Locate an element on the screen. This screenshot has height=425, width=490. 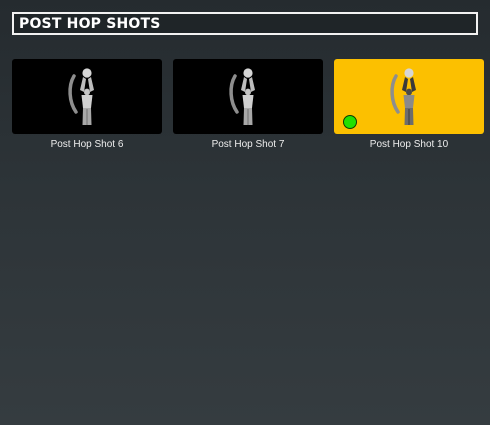
animation-card-label: Post Hop Shot 6 is located at coordinates (87, 144).